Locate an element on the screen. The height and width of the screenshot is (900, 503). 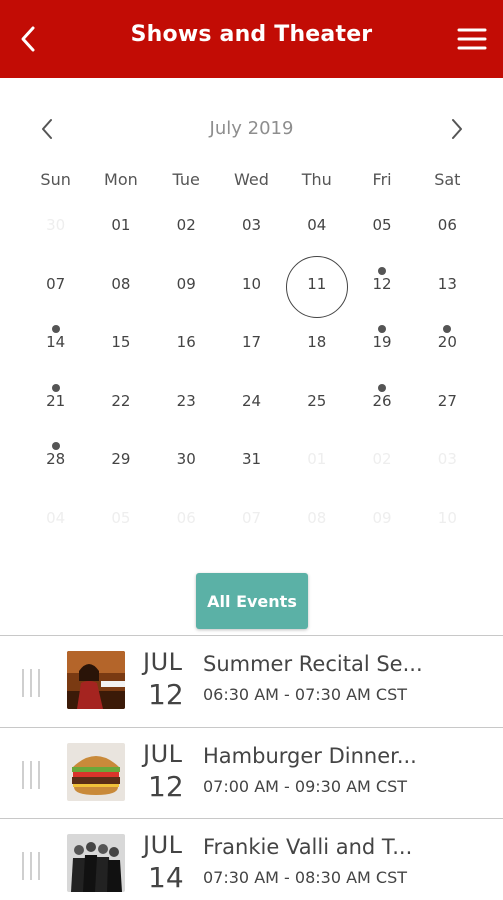
calendar-day: 23 is located at coordinates (186, 401).